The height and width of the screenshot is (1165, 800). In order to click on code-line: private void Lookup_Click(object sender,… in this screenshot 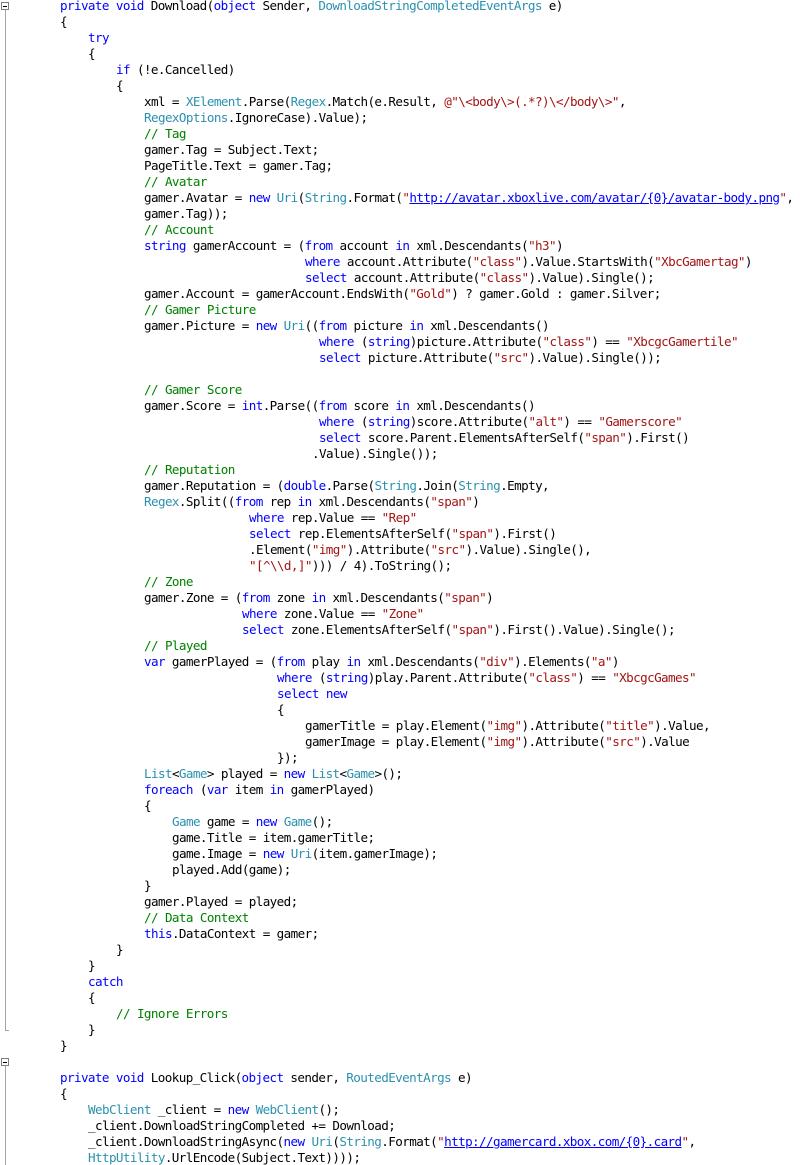, I will do `click(266, 1078)`.